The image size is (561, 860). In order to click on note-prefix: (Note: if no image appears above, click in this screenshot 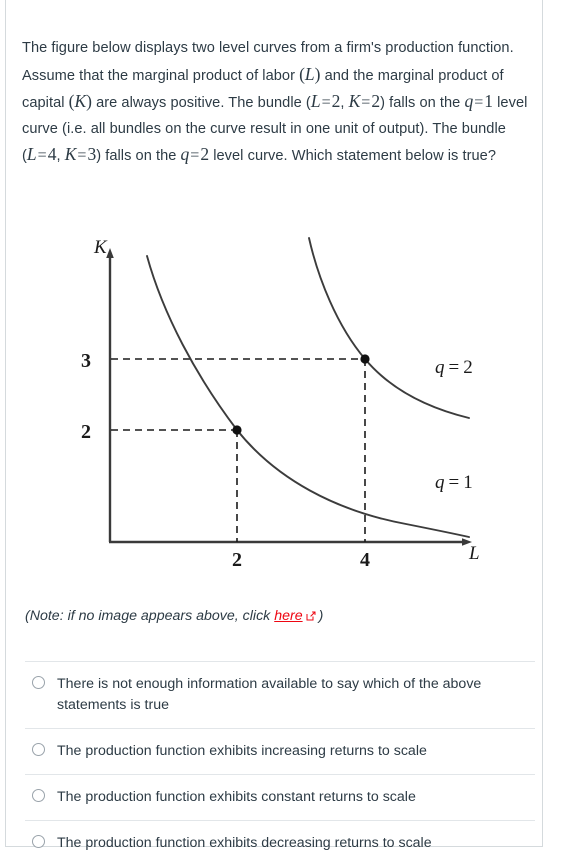, I will do `click(150, 616)`.